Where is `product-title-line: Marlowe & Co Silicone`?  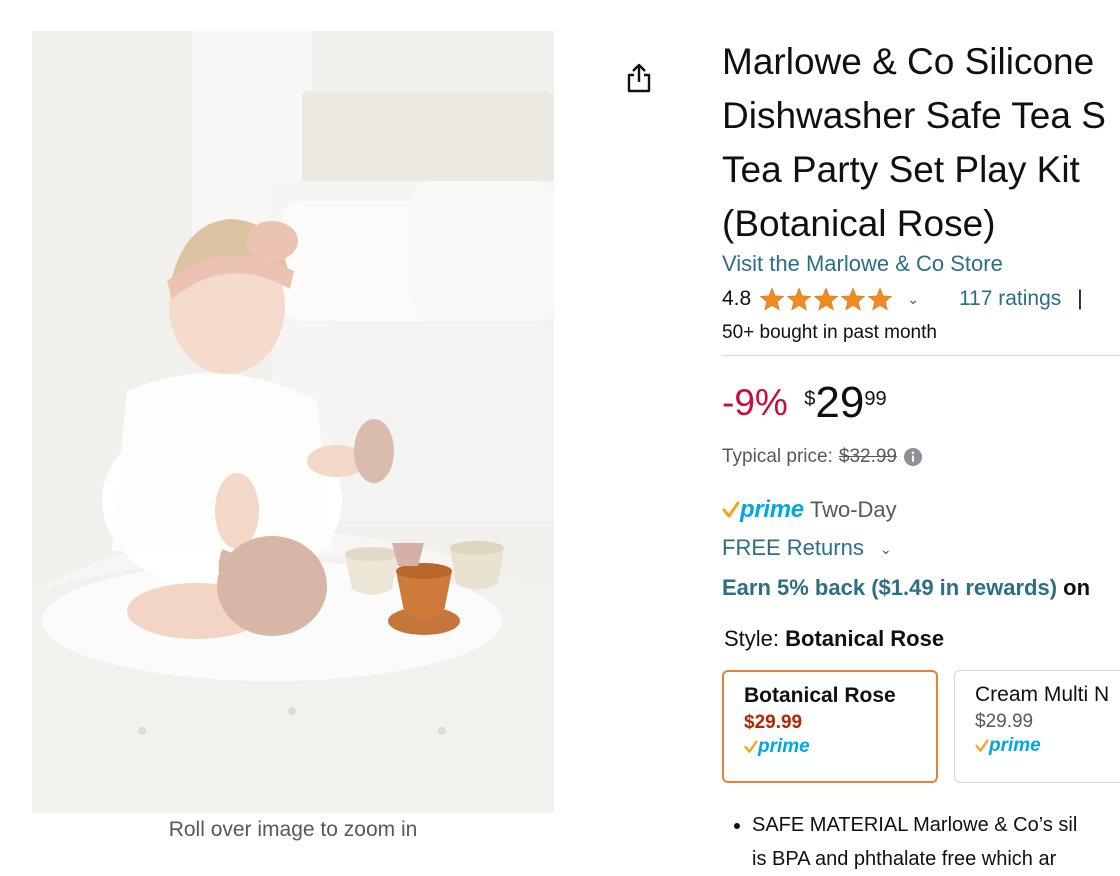 product-title-line: Marlowe & Co Silicone is located at coordinates (908, 61).